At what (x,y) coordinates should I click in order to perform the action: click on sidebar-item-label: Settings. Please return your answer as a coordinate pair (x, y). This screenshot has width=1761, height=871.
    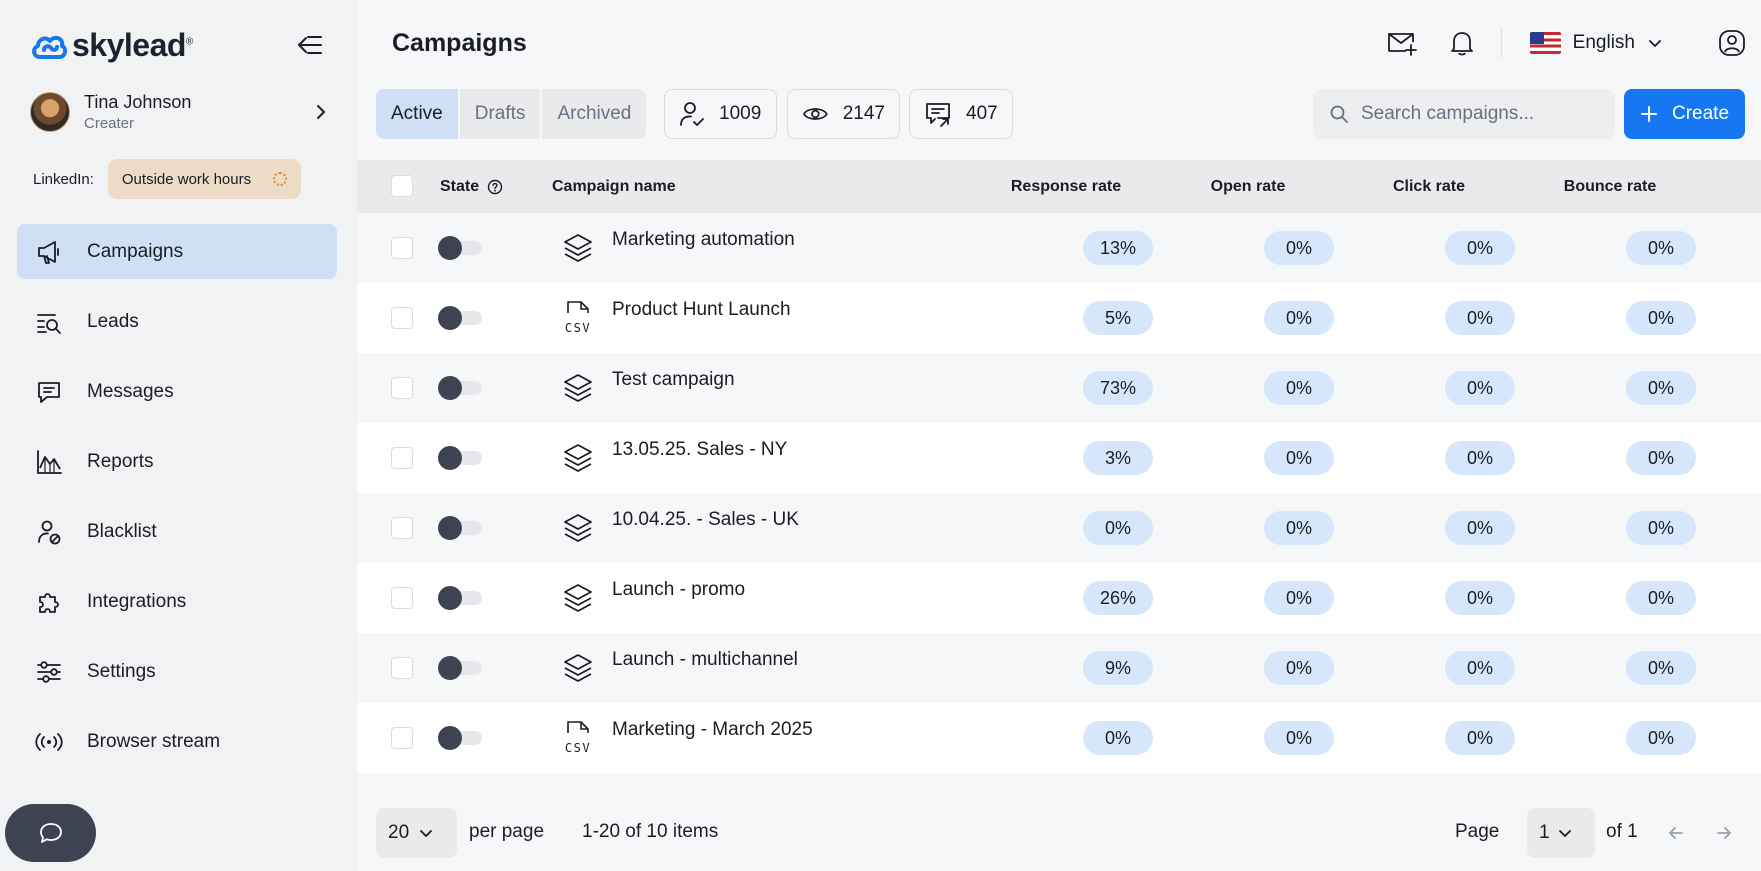
    Looking at the image, I should click on (121, 671).